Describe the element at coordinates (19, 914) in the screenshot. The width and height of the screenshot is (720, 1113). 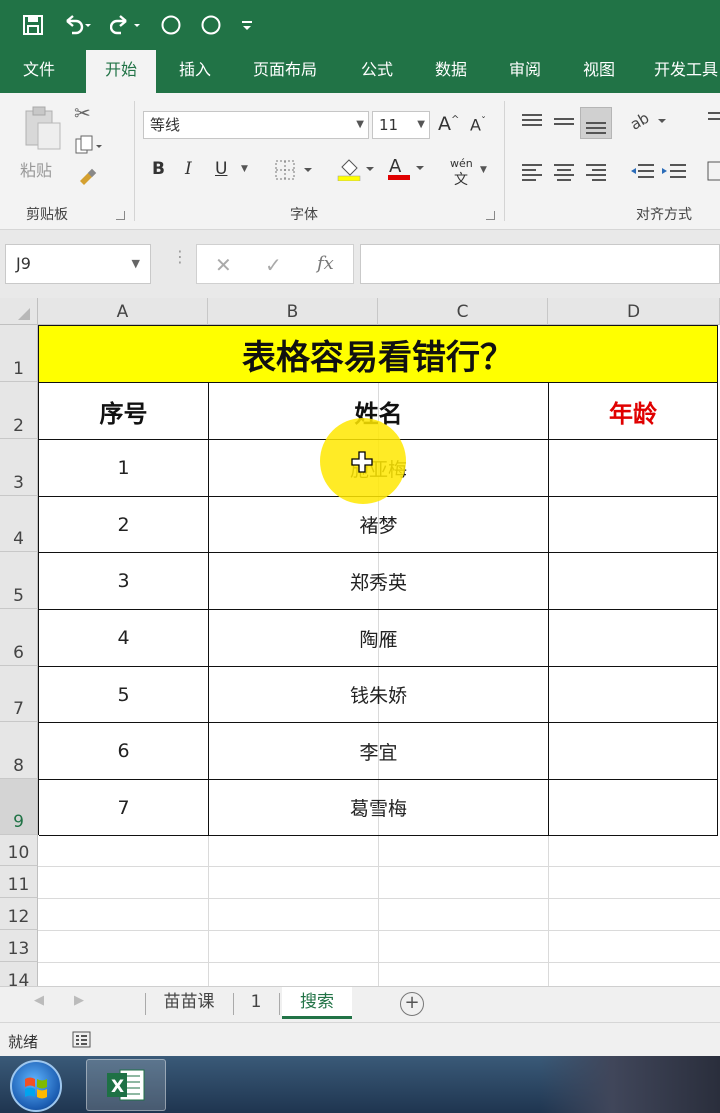
I see `row-header-12: 12` at that location.